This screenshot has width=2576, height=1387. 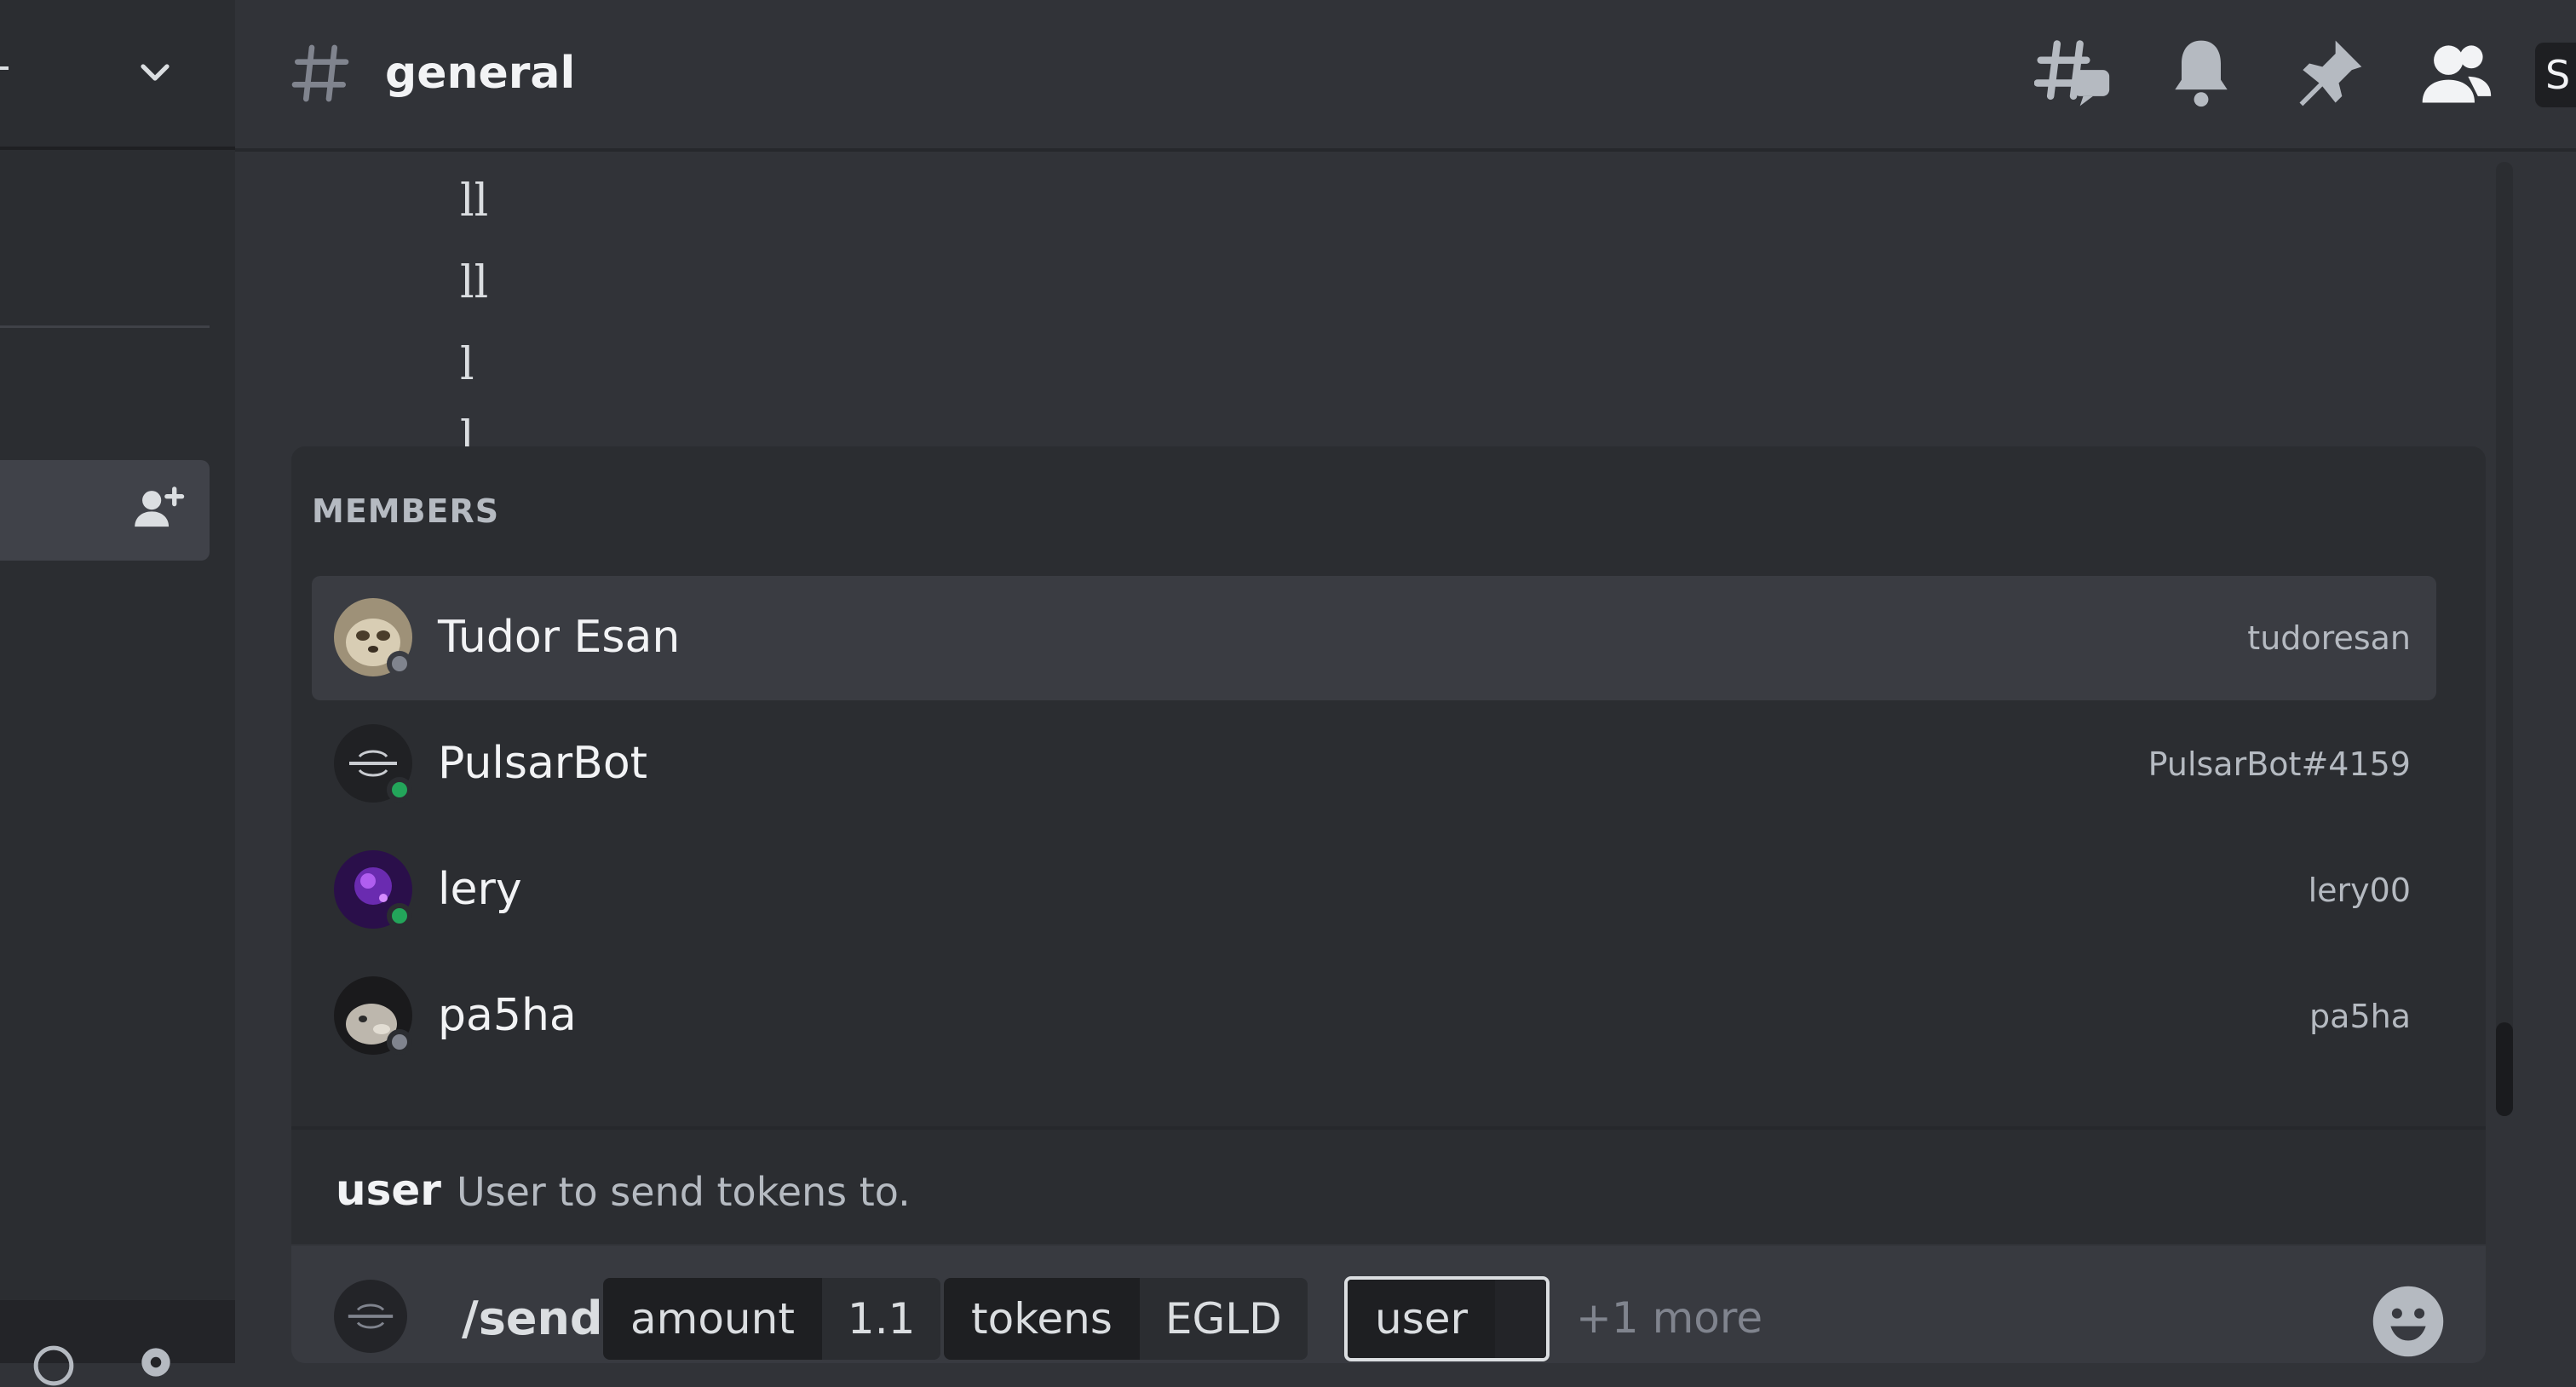 I want to click on command-param-tokens: tokens EGLD, so click(x=1126, y=1319).